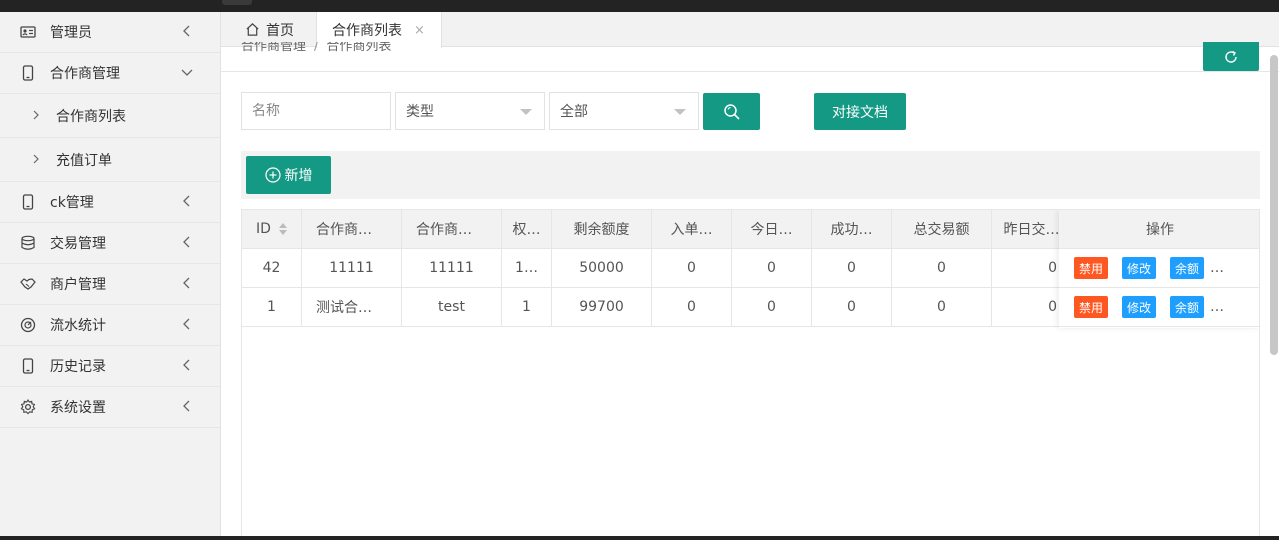  I want to click on sidebar-subitem-label: 充值订单, so click(84, 160).